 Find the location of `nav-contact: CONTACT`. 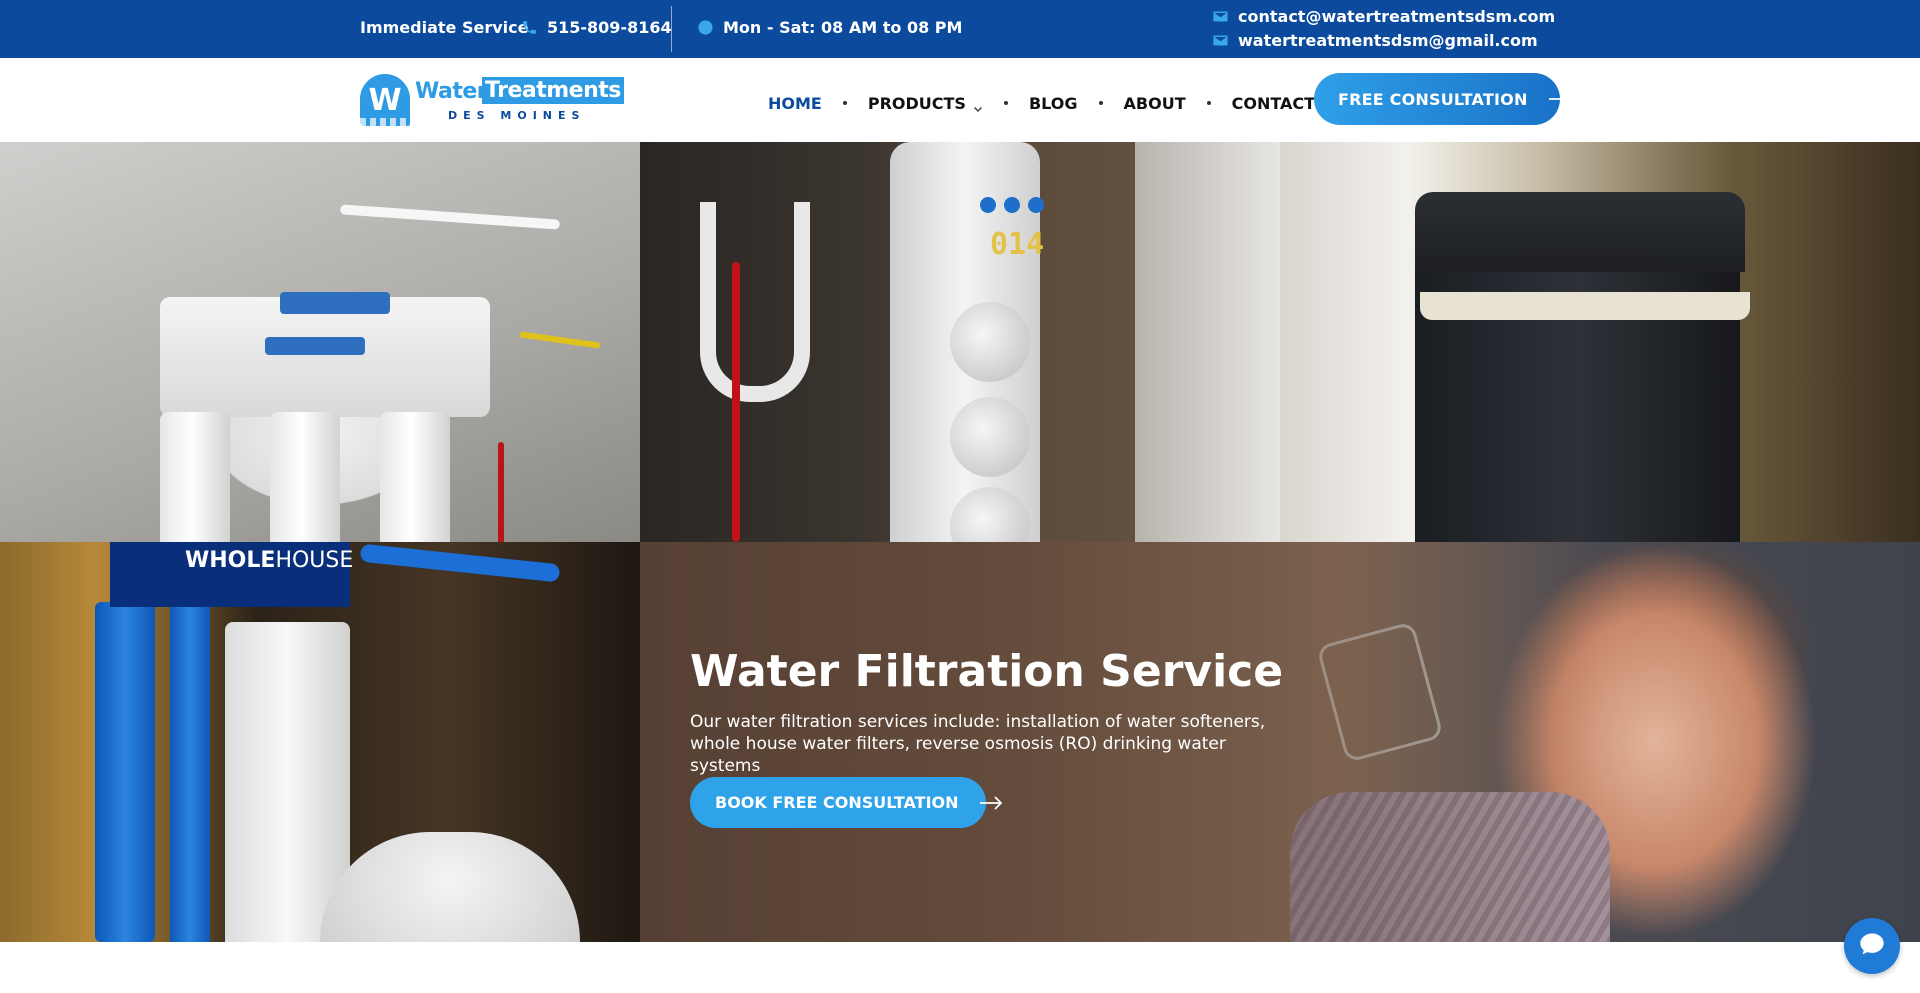

nav-contact: CONTACT is located at coordinates (1273, 103).